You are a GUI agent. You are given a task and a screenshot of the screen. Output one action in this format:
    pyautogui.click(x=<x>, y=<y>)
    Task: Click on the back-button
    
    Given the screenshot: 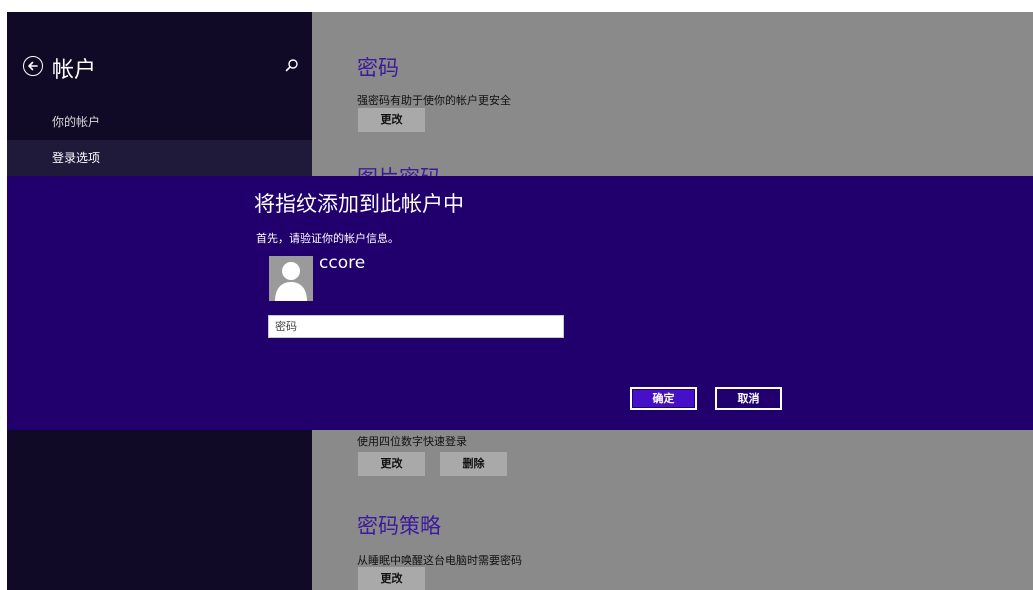 What is the action you would take?
    pyautogui.click(x=33, y=66)
    